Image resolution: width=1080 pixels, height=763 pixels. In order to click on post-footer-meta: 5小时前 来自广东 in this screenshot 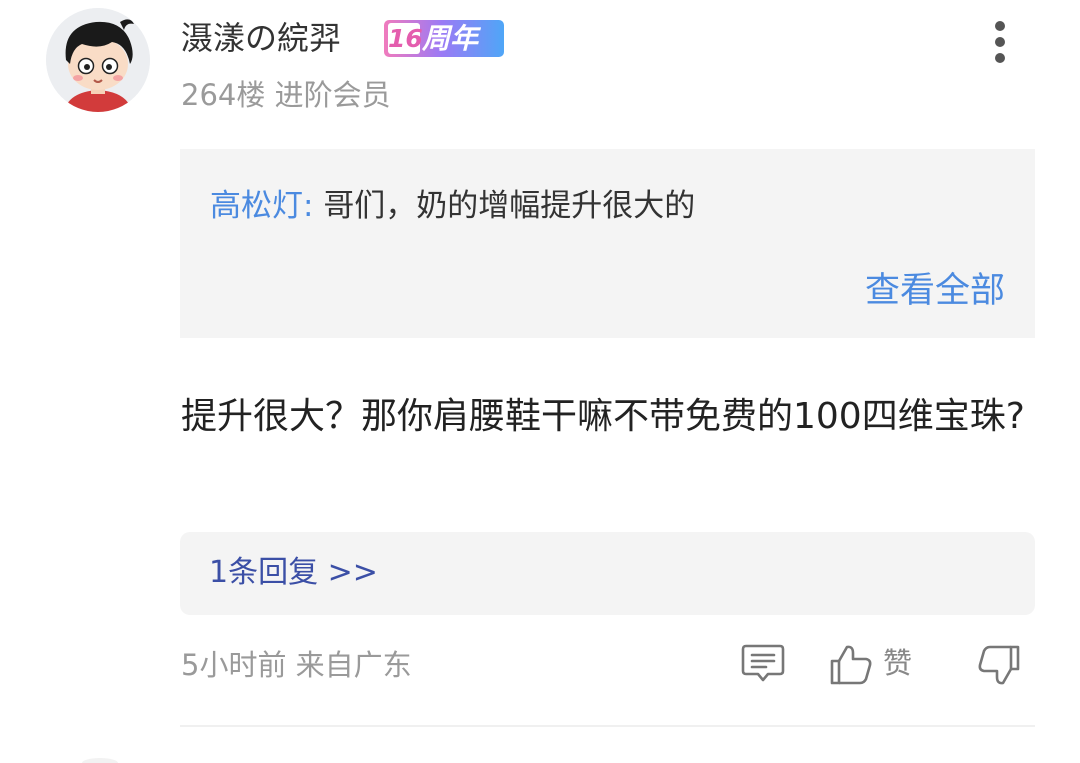, I will do `click(296, 665)`.